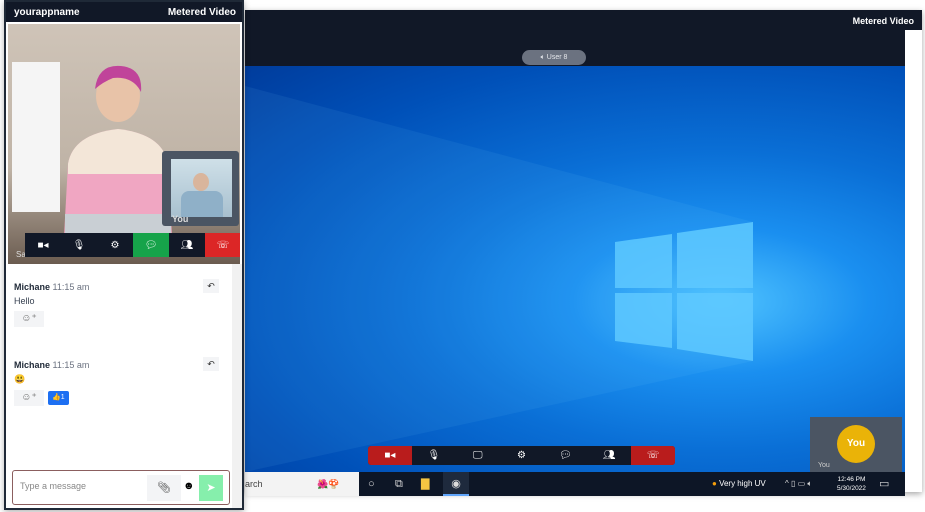  What do you see at coordinates (36, 137) in the screenshot?
I see `whiteboard` at bounding box center [36, 137].